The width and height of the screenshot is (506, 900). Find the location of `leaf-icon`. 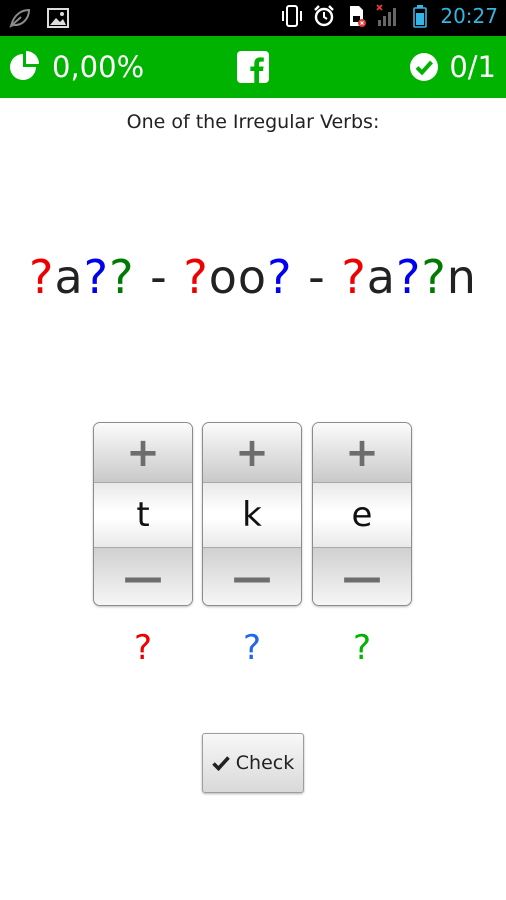

leaf-icon is located at coordinates (20, 18).